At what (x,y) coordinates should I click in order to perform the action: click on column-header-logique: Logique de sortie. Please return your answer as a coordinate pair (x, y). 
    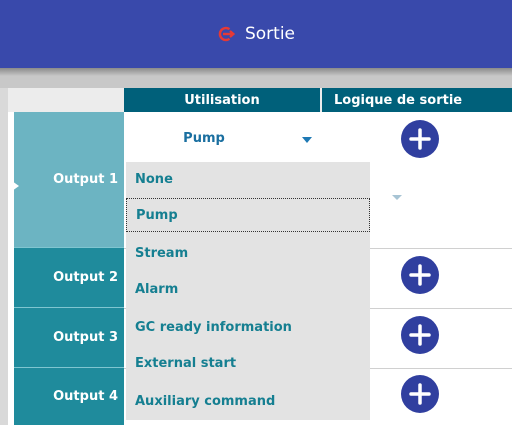
    Looking at the image, I should click on (417, 100).